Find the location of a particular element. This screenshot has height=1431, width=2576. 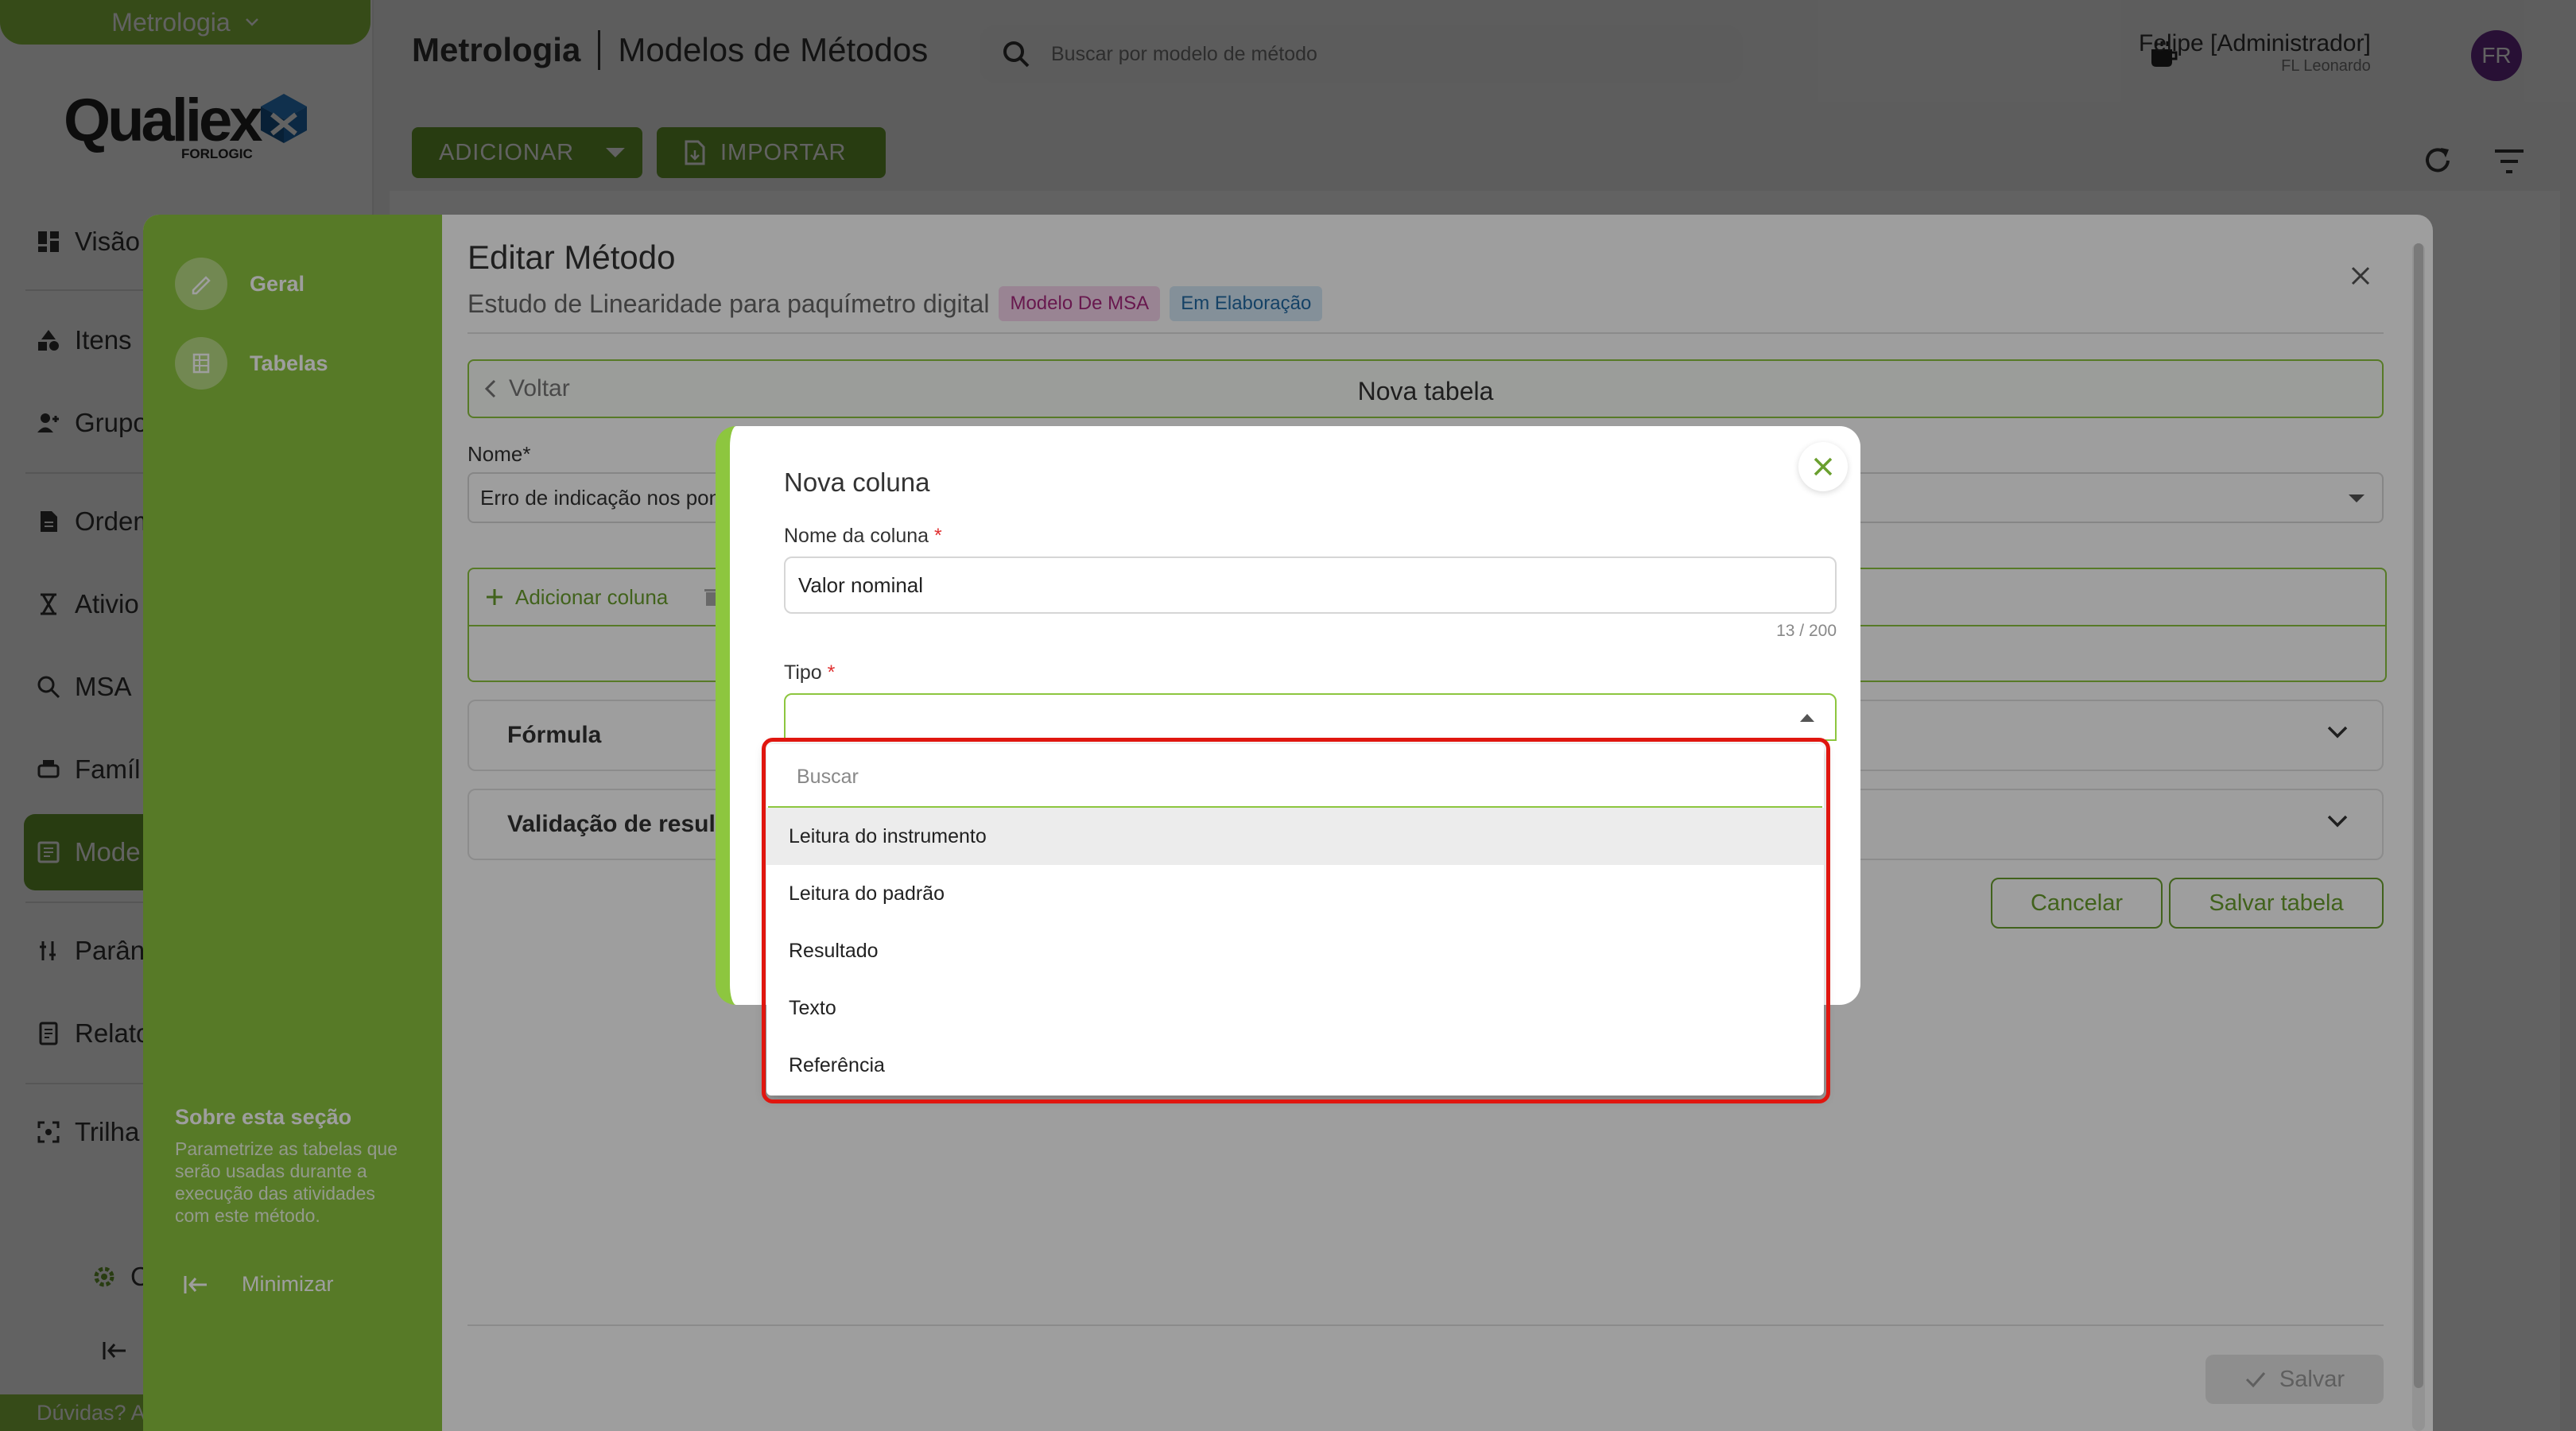

type-label: Tipo * is located at coordinates (809, 672).